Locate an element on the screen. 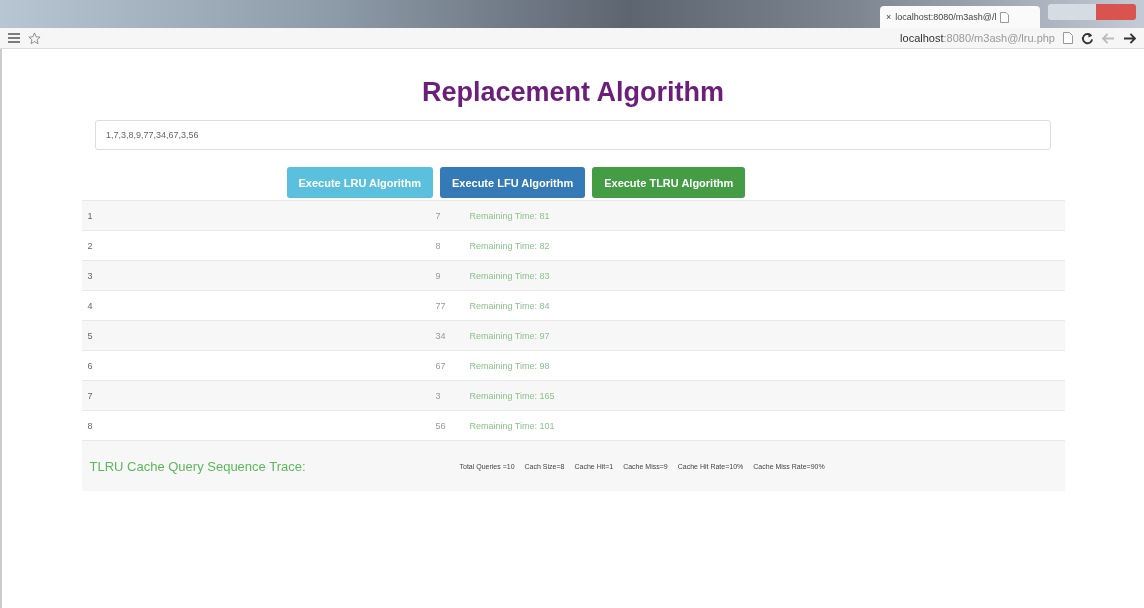 This screenshot has width=1144, height=608. tab-title: localhost:8080/m3ash@/l is located at coordinates (946, 17).